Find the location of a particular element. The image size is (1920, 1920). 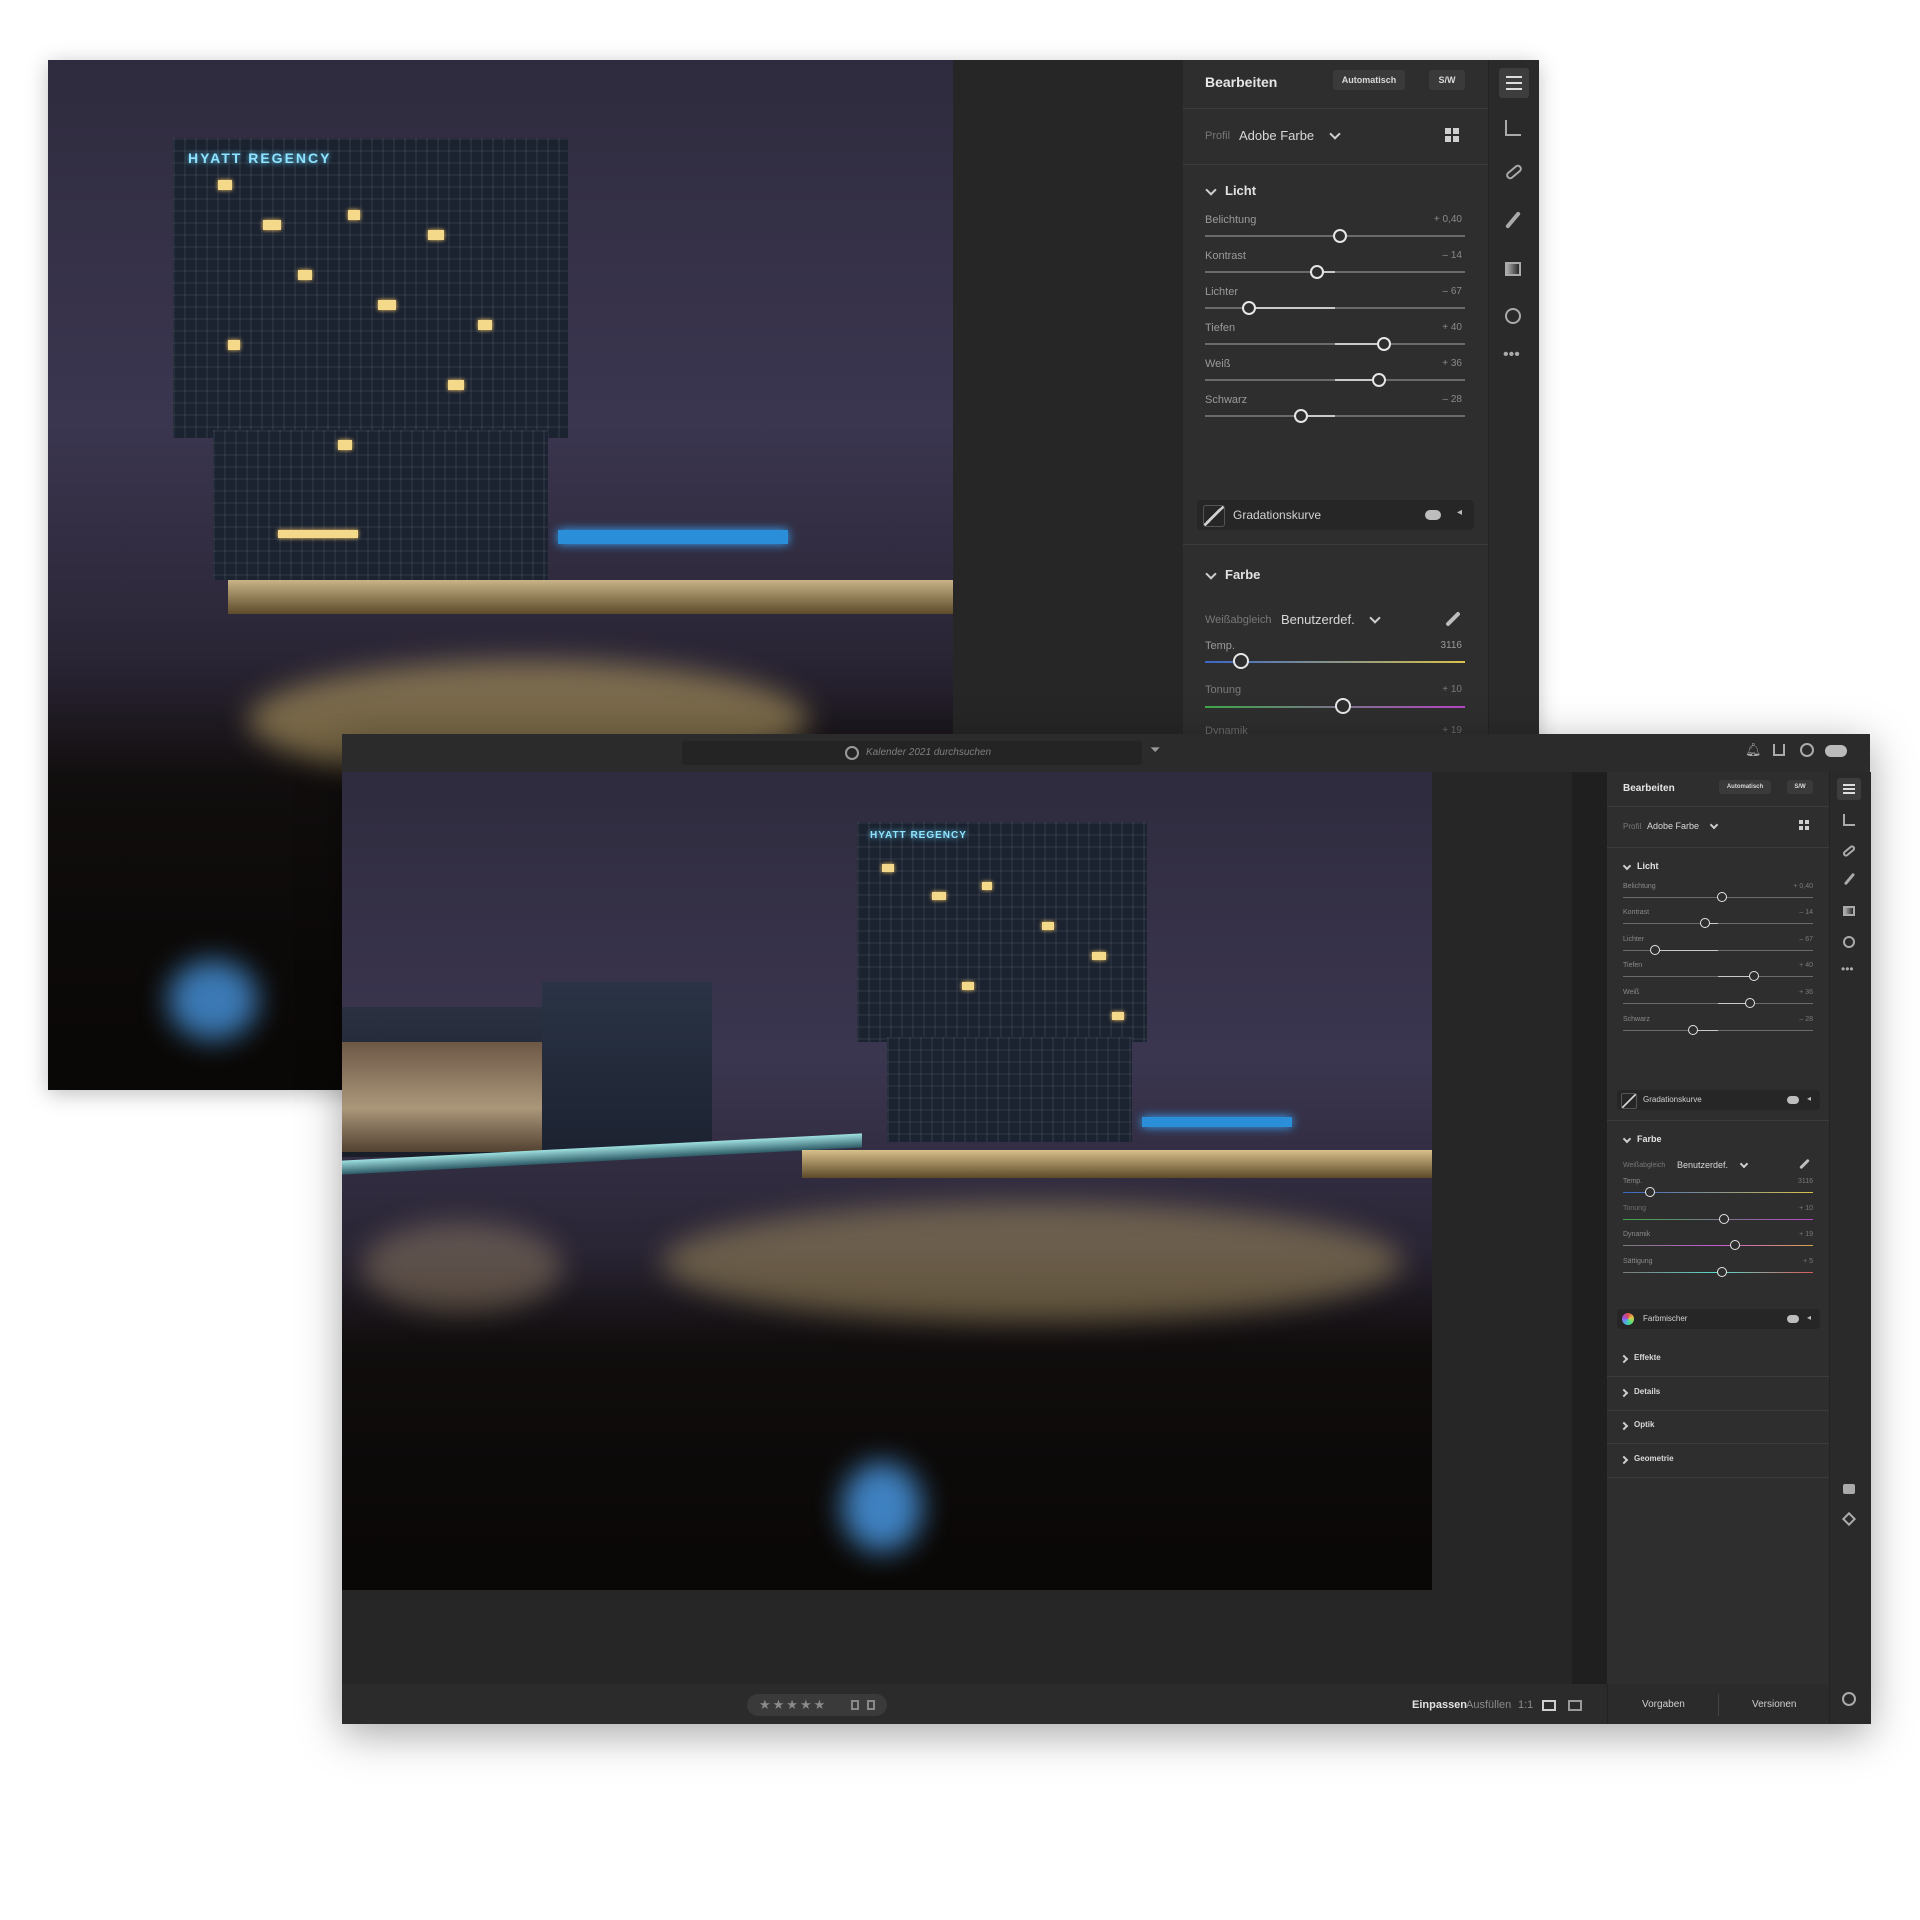

info-icon is located at coordinates (1849, 1699).